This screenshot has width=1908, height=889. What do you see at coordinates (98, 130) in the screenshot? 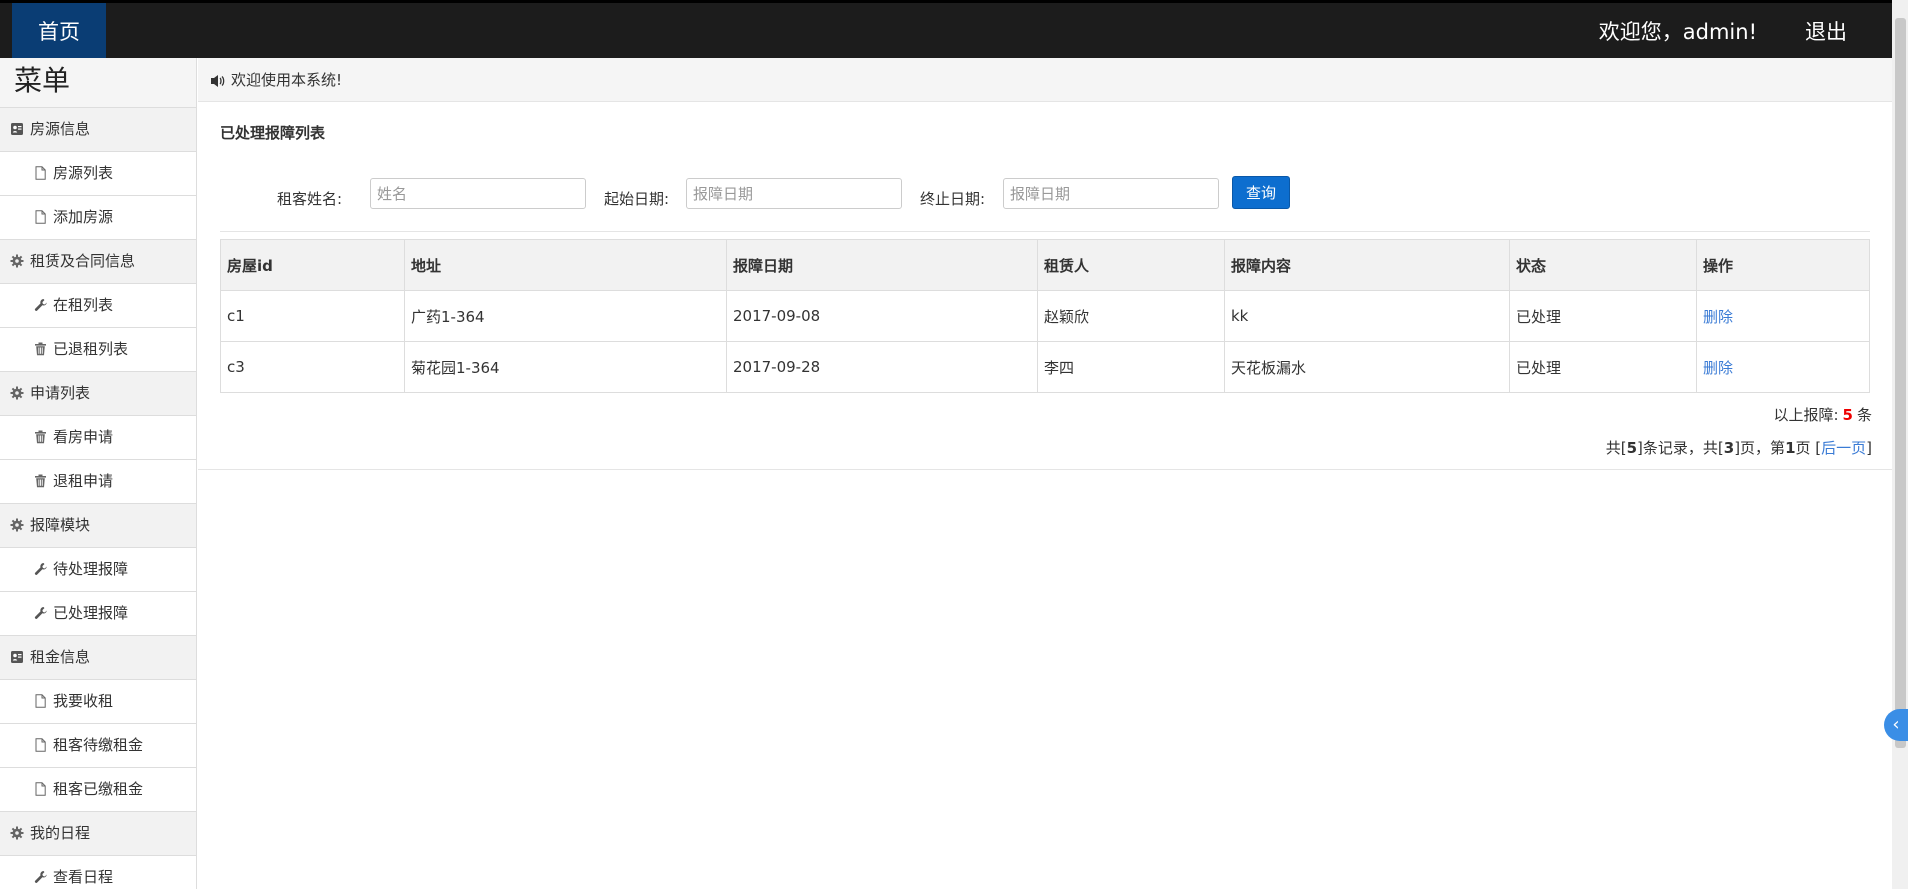
I see `sidebar-group: 房源信息` at bounding box center [98, 130].